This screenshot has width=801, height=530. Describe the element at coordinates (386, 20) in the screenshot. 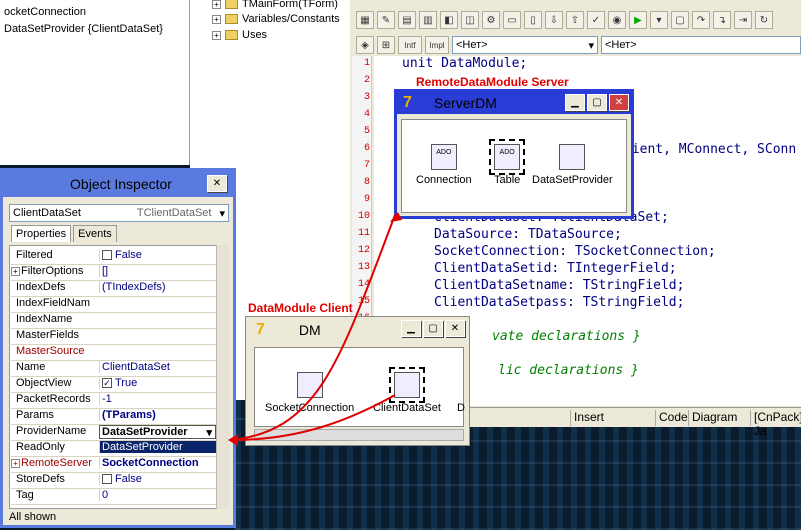

I see `toolbar-button: ✎` at that location.